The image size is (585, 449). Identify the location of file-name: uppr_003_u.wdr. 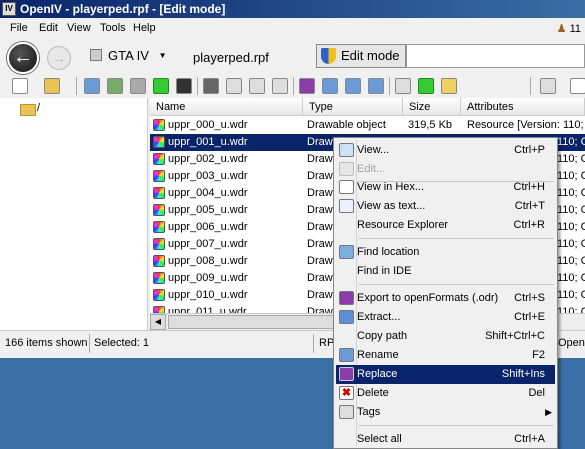
(208, 176).